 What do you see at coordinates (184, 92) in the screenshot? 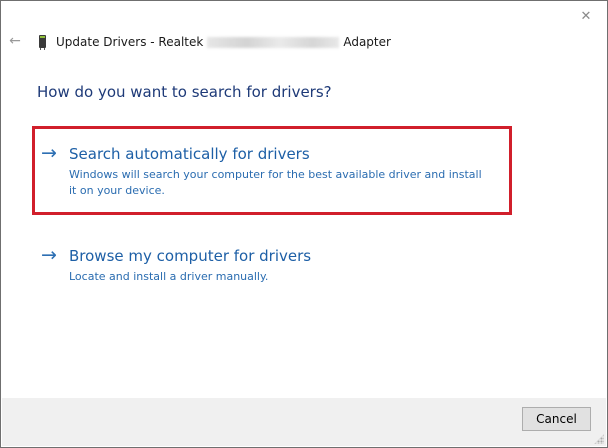
I see `page-heading: How do you want to search for drivers?` at bounding box center [184, 92].